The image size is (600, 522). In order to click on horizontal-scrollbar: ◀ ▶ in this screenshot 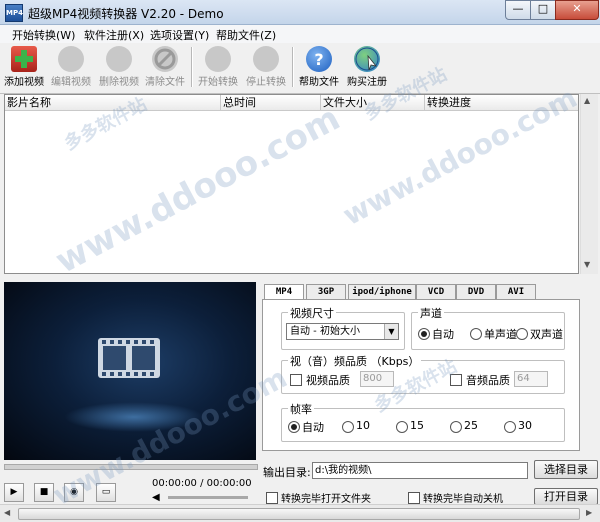, I will do `click(300, 513)`.